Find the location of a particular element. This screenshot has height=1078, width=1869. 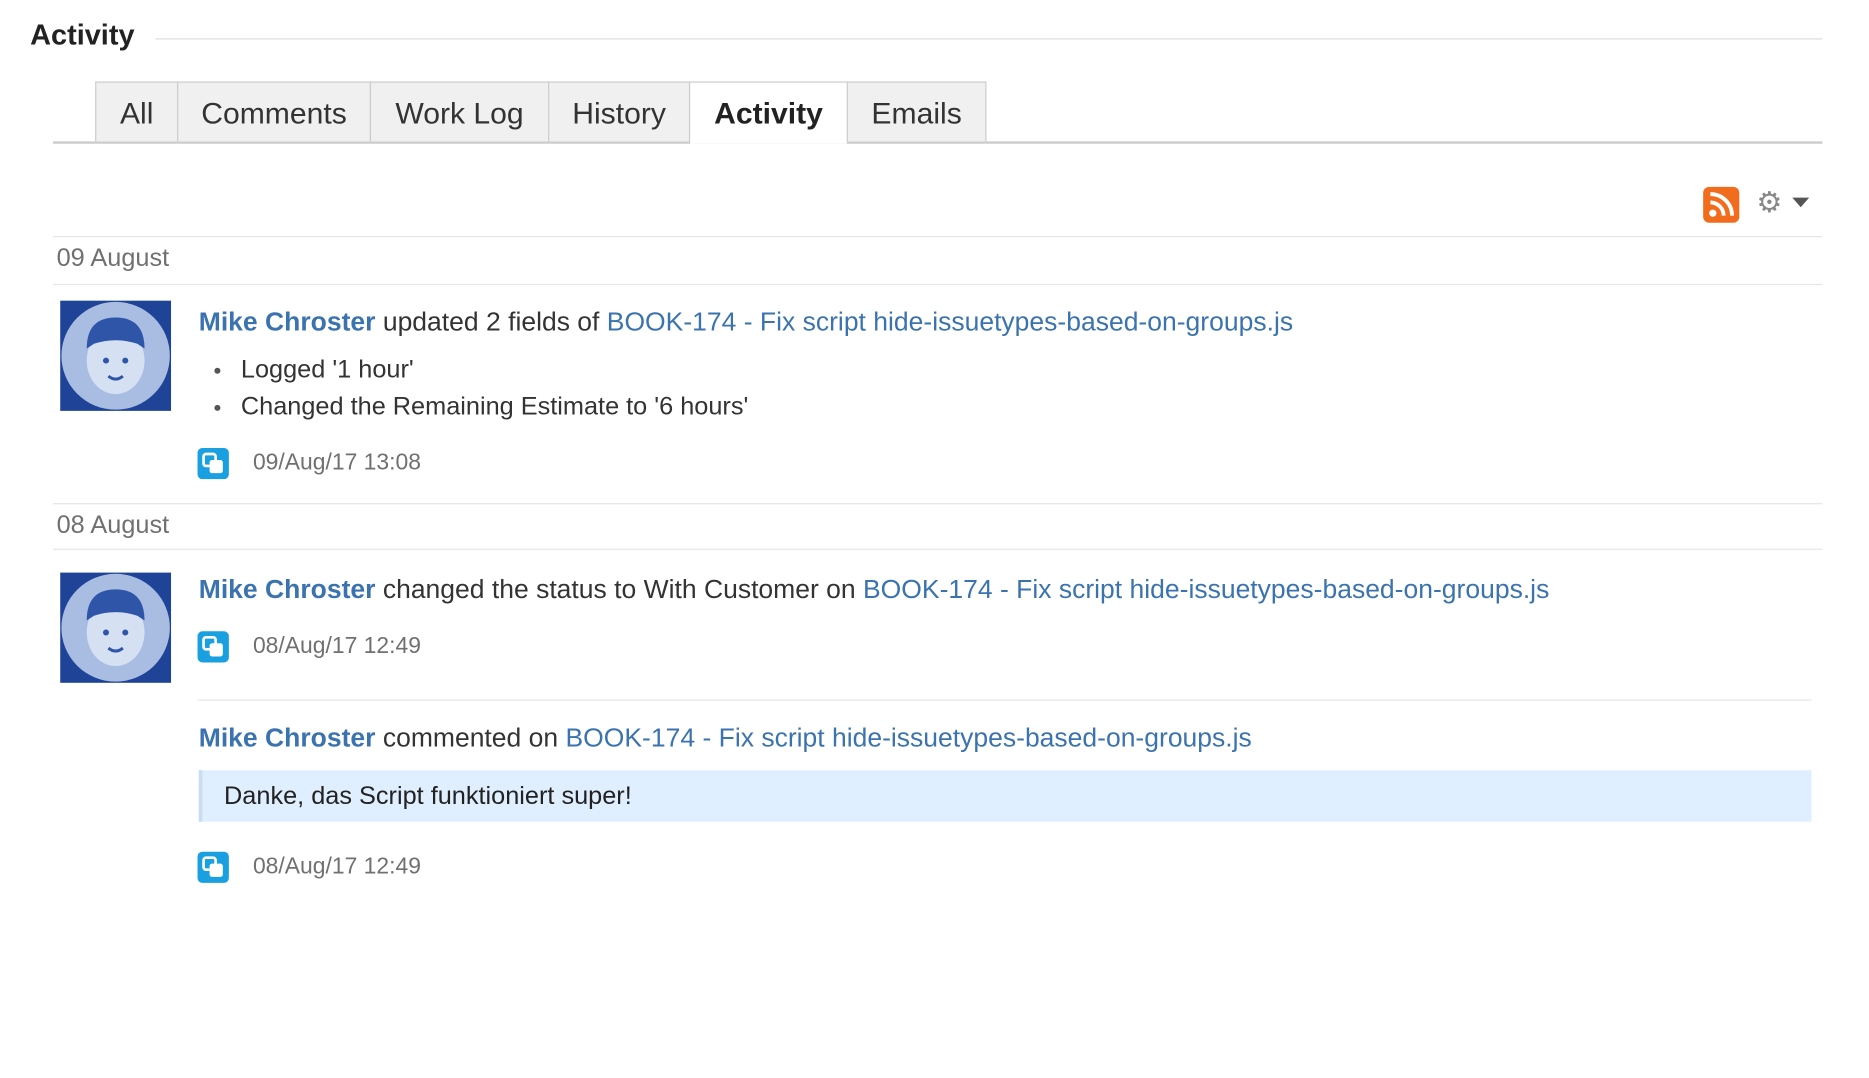

date-heading: 09 August is located at coordinates (113, 258).